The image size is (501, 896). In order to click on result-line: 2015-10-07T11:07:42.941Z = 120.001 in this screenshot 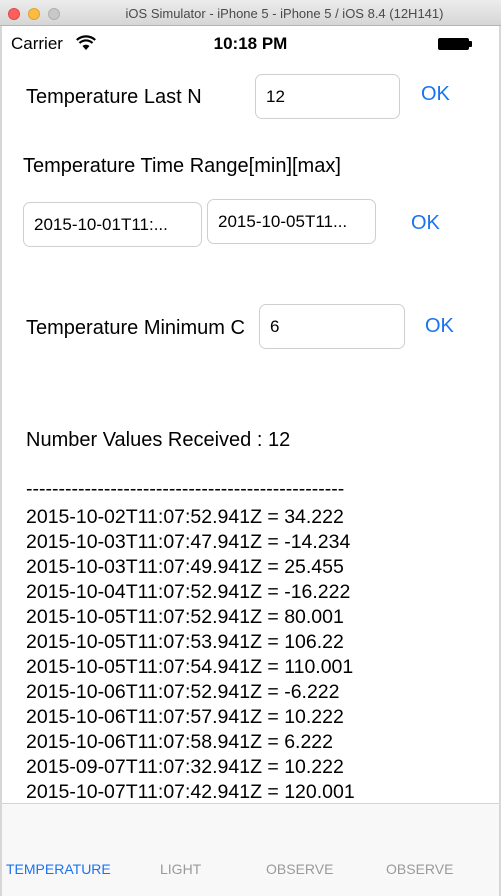, I will do `click(190, 792)`.